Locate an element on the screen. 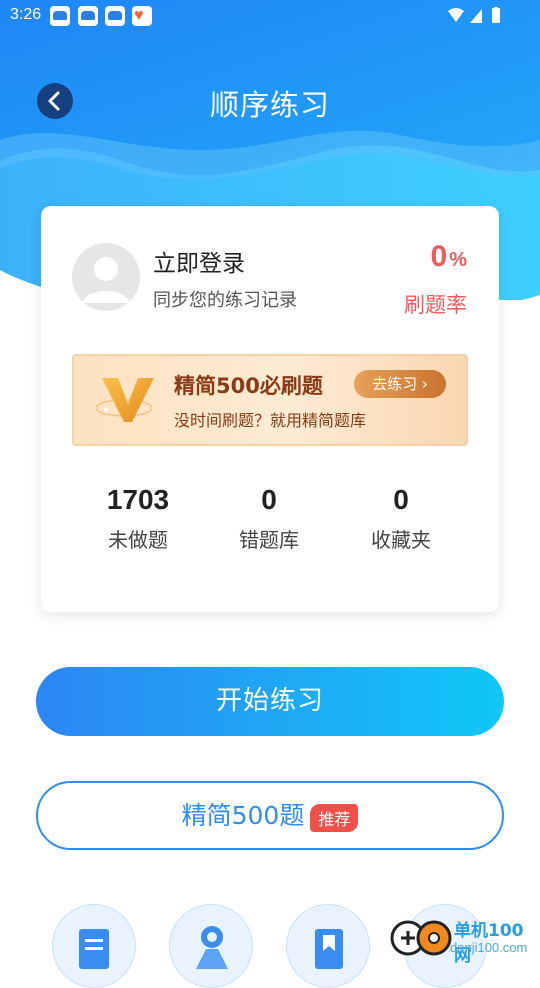 The height and width of the screenshot is (988, 540). signal-icon is located at coordinates (476, 16).